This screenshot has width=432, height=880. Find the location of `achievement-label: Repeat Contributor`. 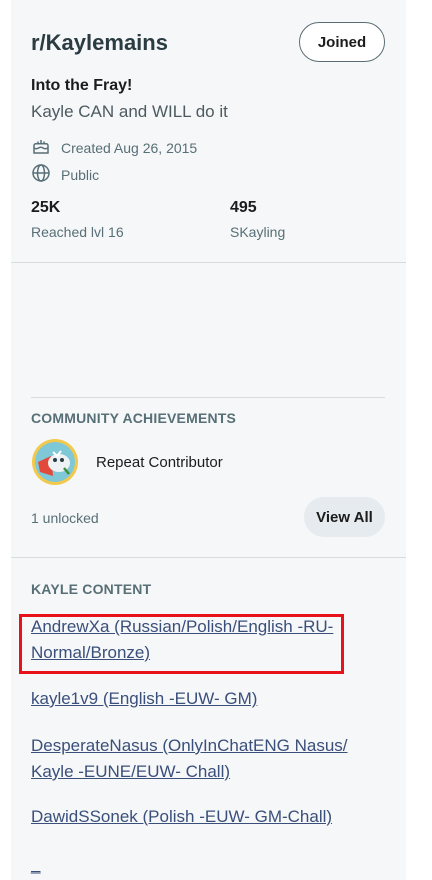

achievement-label: Repeat Contributor is located at coordinates (159, 462).